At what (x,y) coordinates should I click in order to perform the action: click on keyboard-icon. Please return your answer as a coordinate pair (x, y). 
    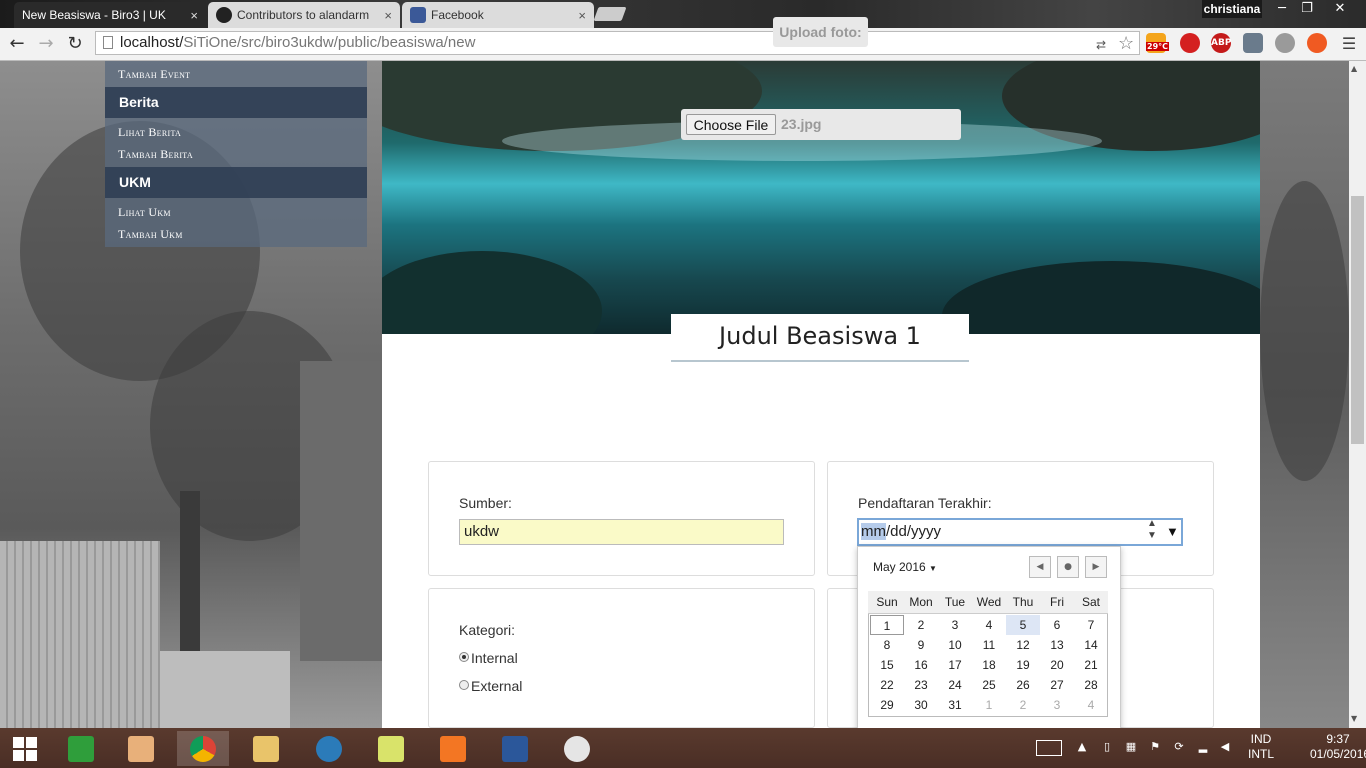
    Looking at the image, I should click on (1049, 748).